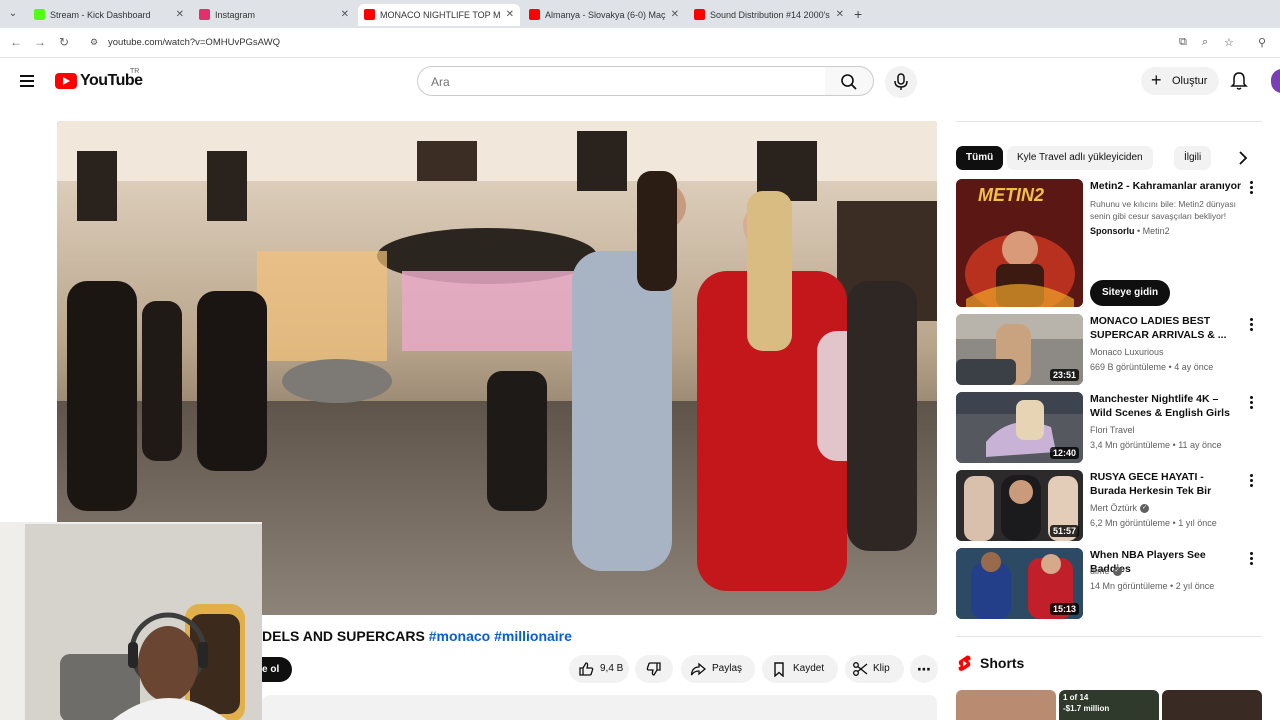  I want to click on browser-tab: Stream - Kick Dashboard ✕, so click(109, 15).